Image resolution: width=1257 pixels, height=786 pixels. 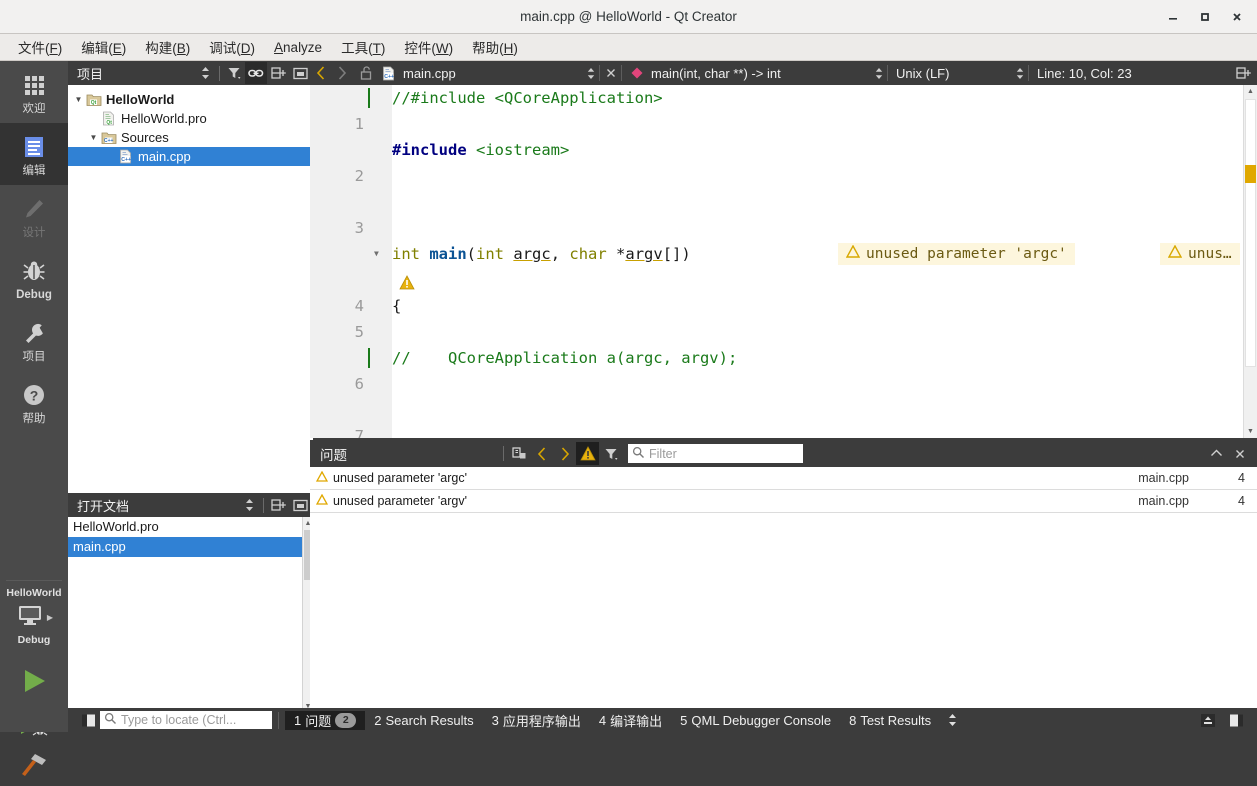 I want to click on tab-label: Search Results, so click(x=429, y=720).